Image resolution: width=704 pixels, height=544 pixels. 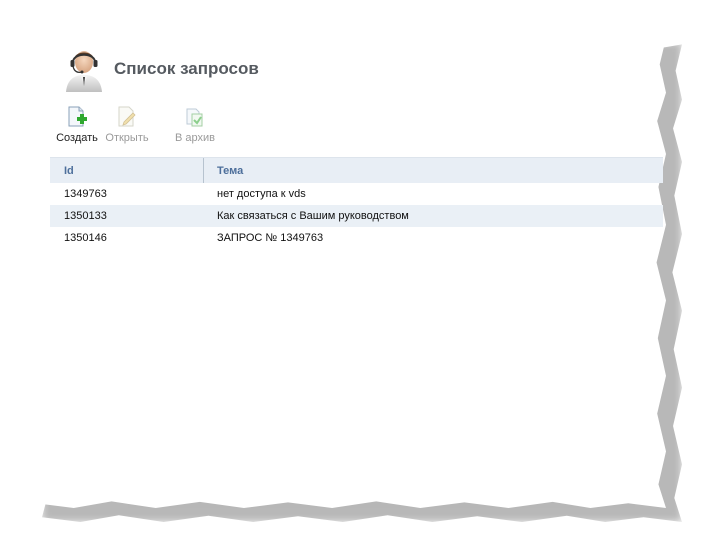 I want to click on open-button: Открыть, so click(x=127, y=127).